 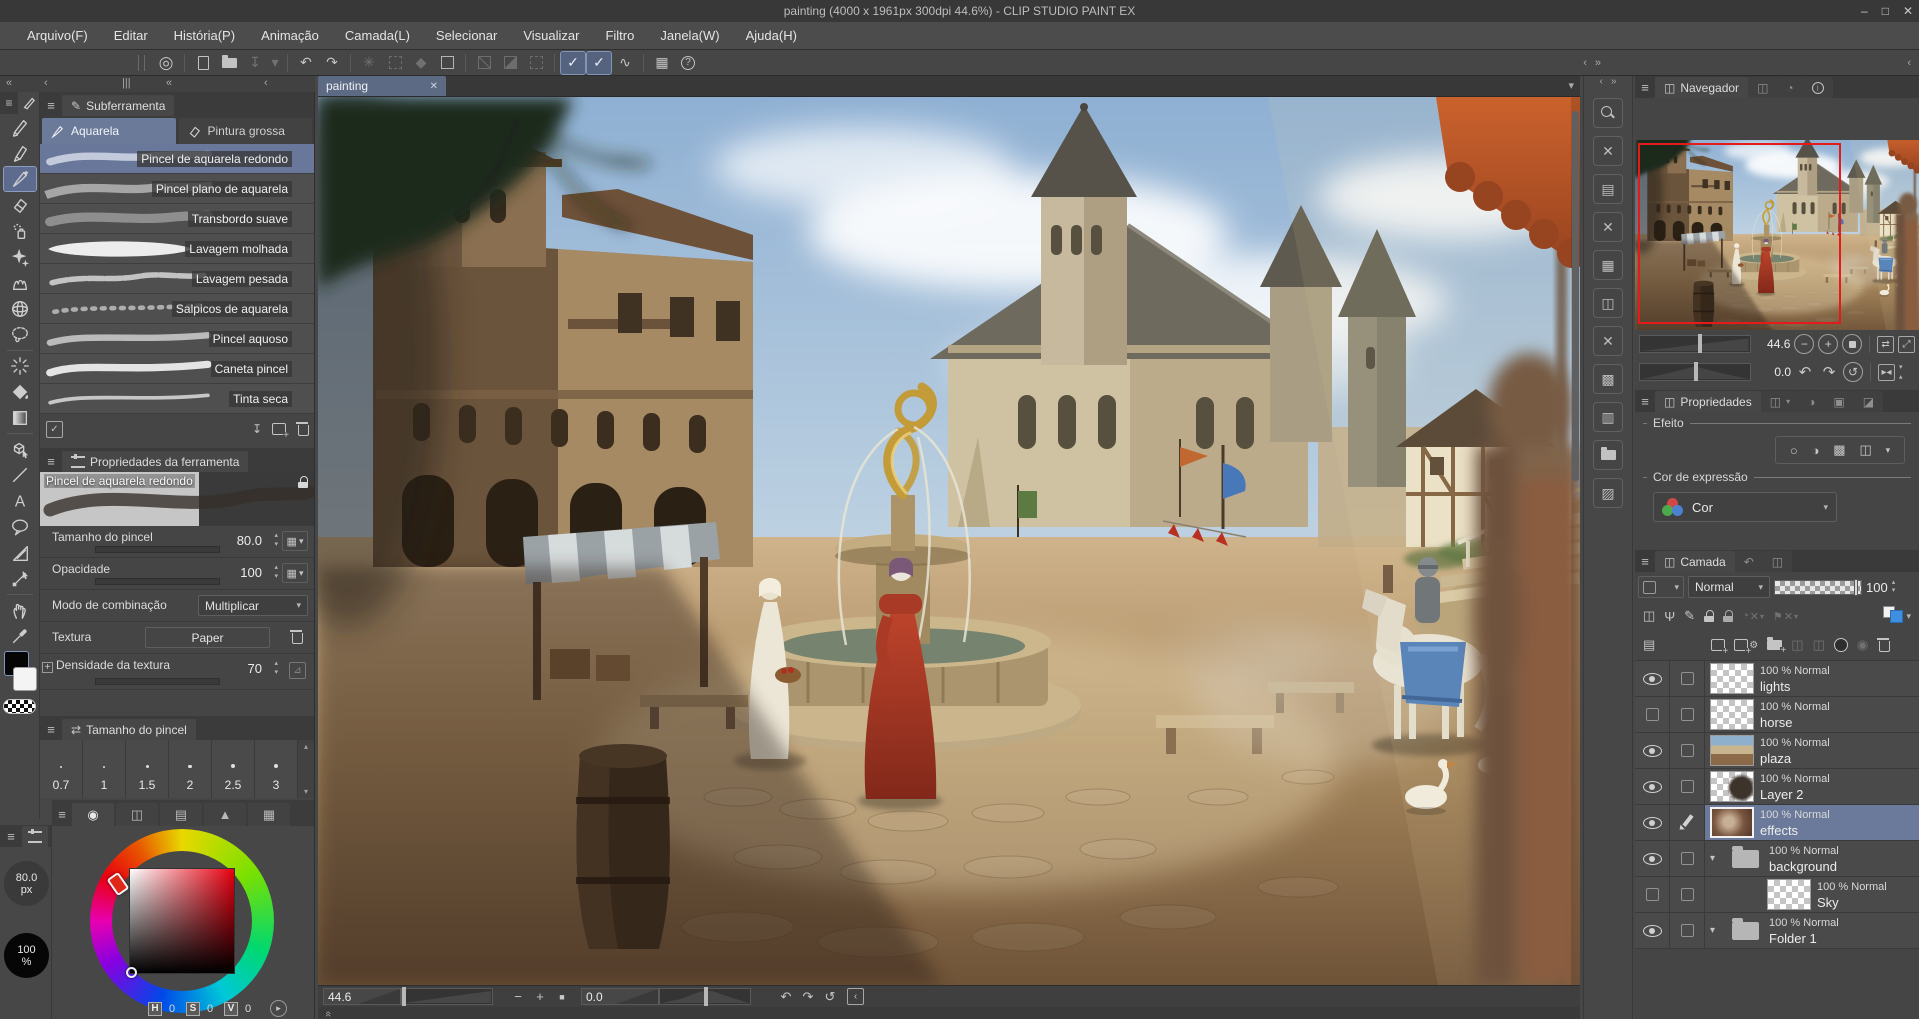 I want to click on nav-reset-all-icon: ▾ ▾, so click(x=1901, y=372).